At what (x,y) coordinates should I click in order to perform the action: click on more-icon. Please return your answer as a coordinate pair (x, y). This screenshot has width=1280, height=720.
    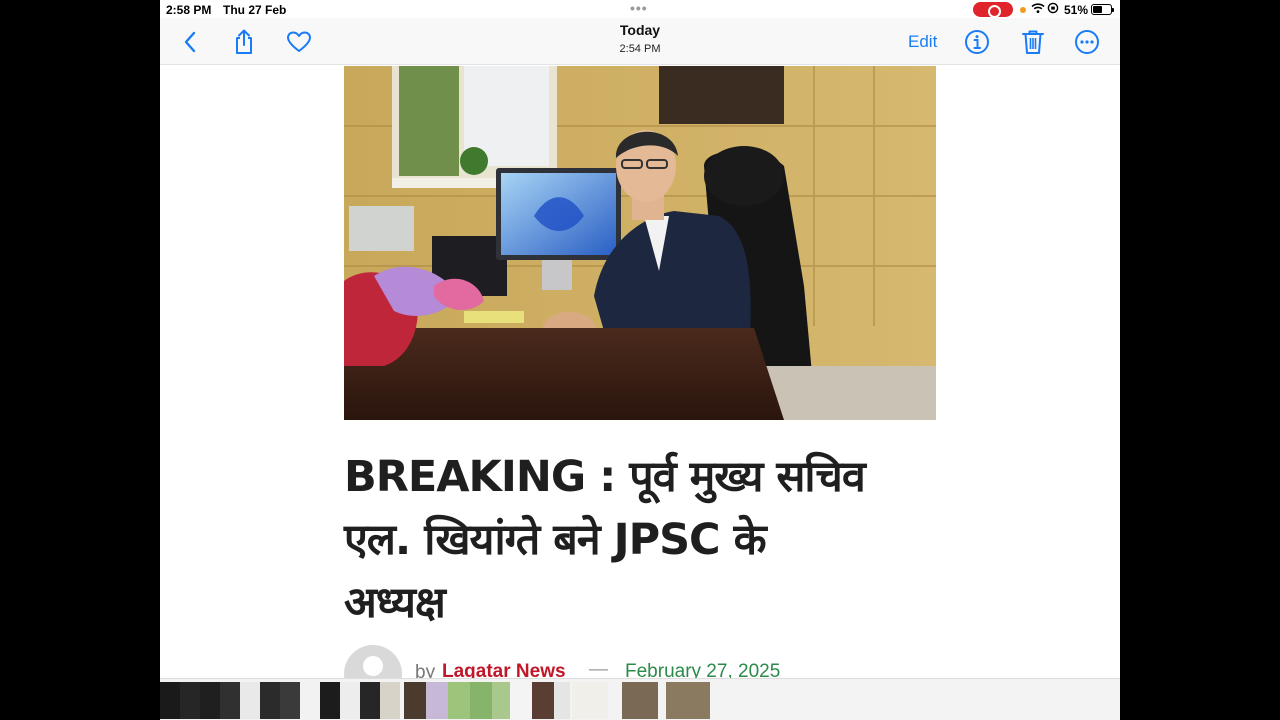
    Looking at the image, I should click on (1087, 42).